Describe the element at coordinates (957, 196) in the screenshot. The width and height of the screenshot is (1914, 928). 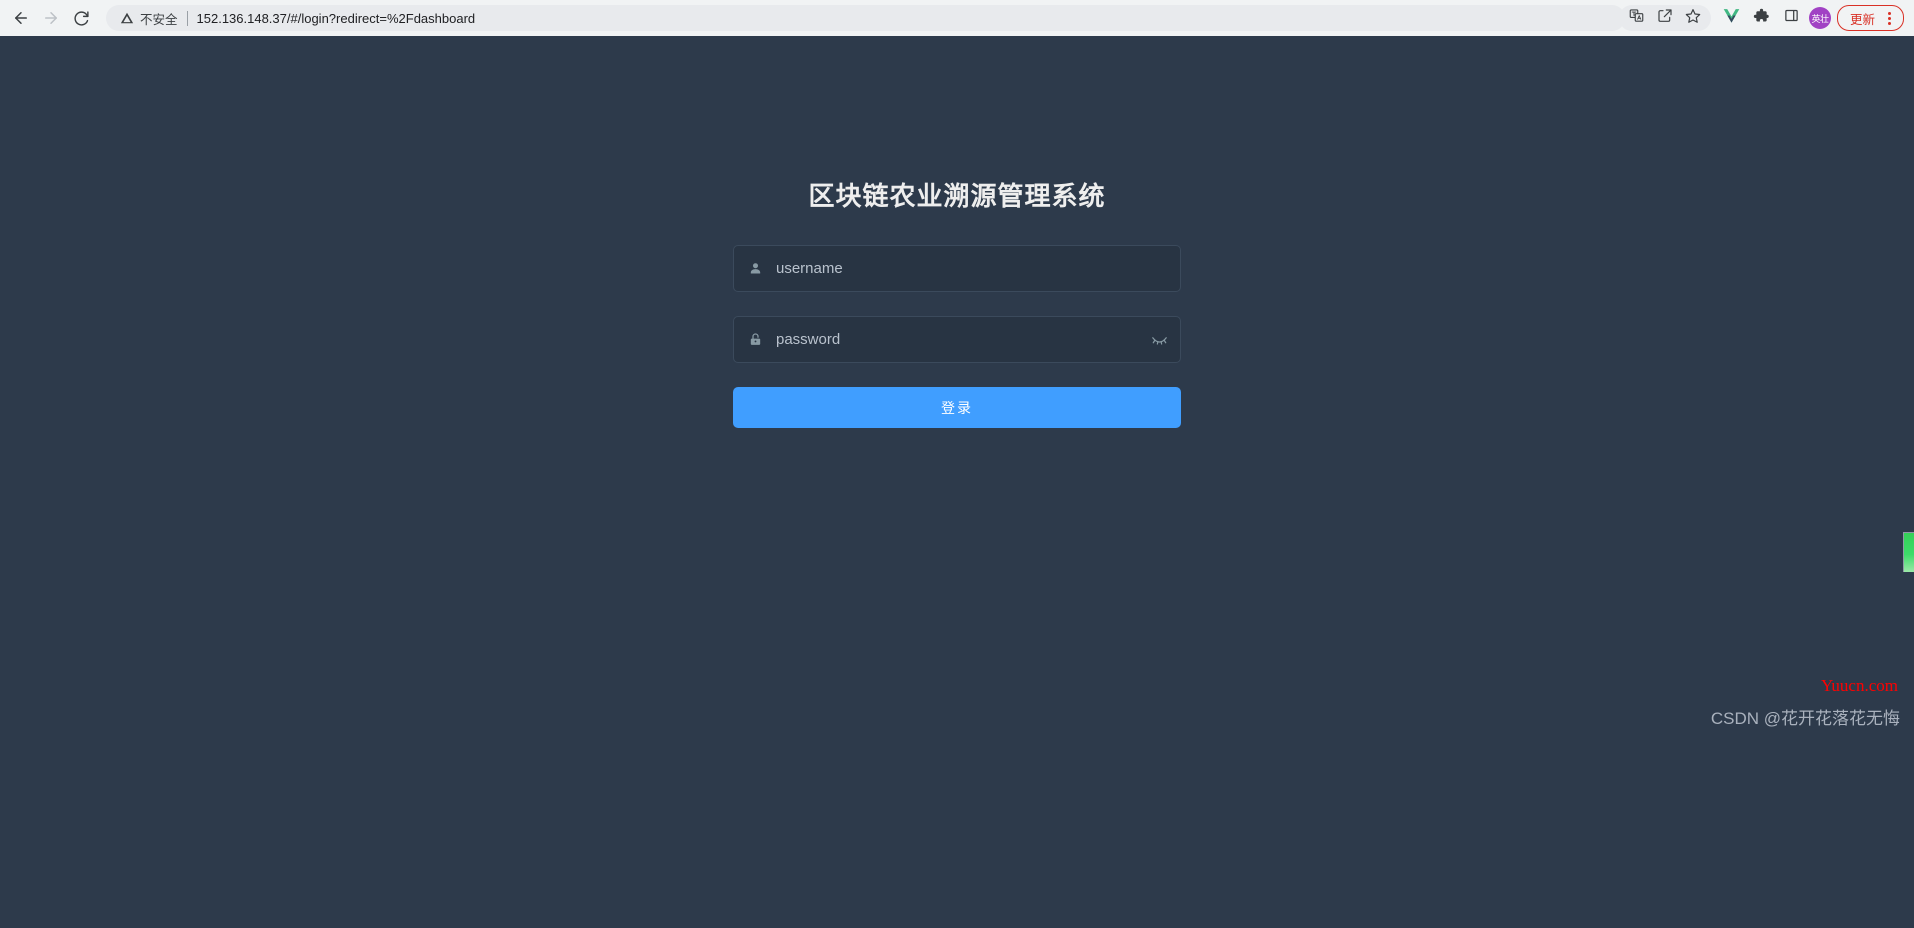
I see `page-title: 区块链农业溯源管理系统` at that location.